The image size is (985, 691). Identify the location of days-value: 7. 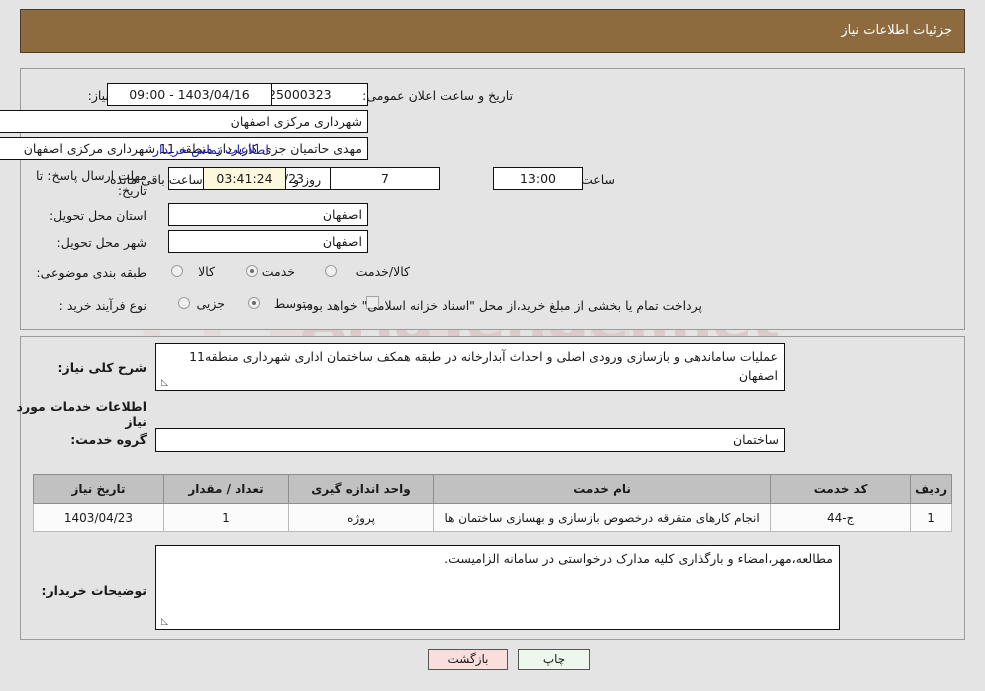
(385, 178).